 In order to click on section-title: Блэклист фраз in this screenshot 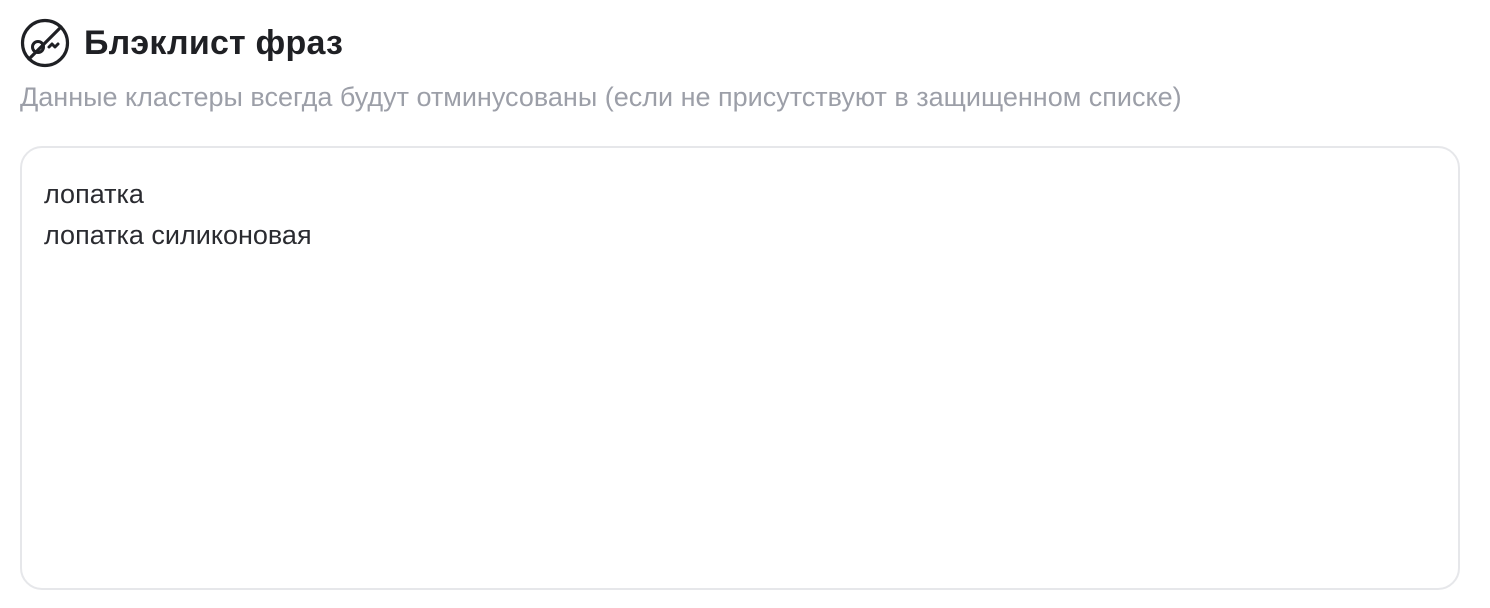, I will do `click(214, 43)`.